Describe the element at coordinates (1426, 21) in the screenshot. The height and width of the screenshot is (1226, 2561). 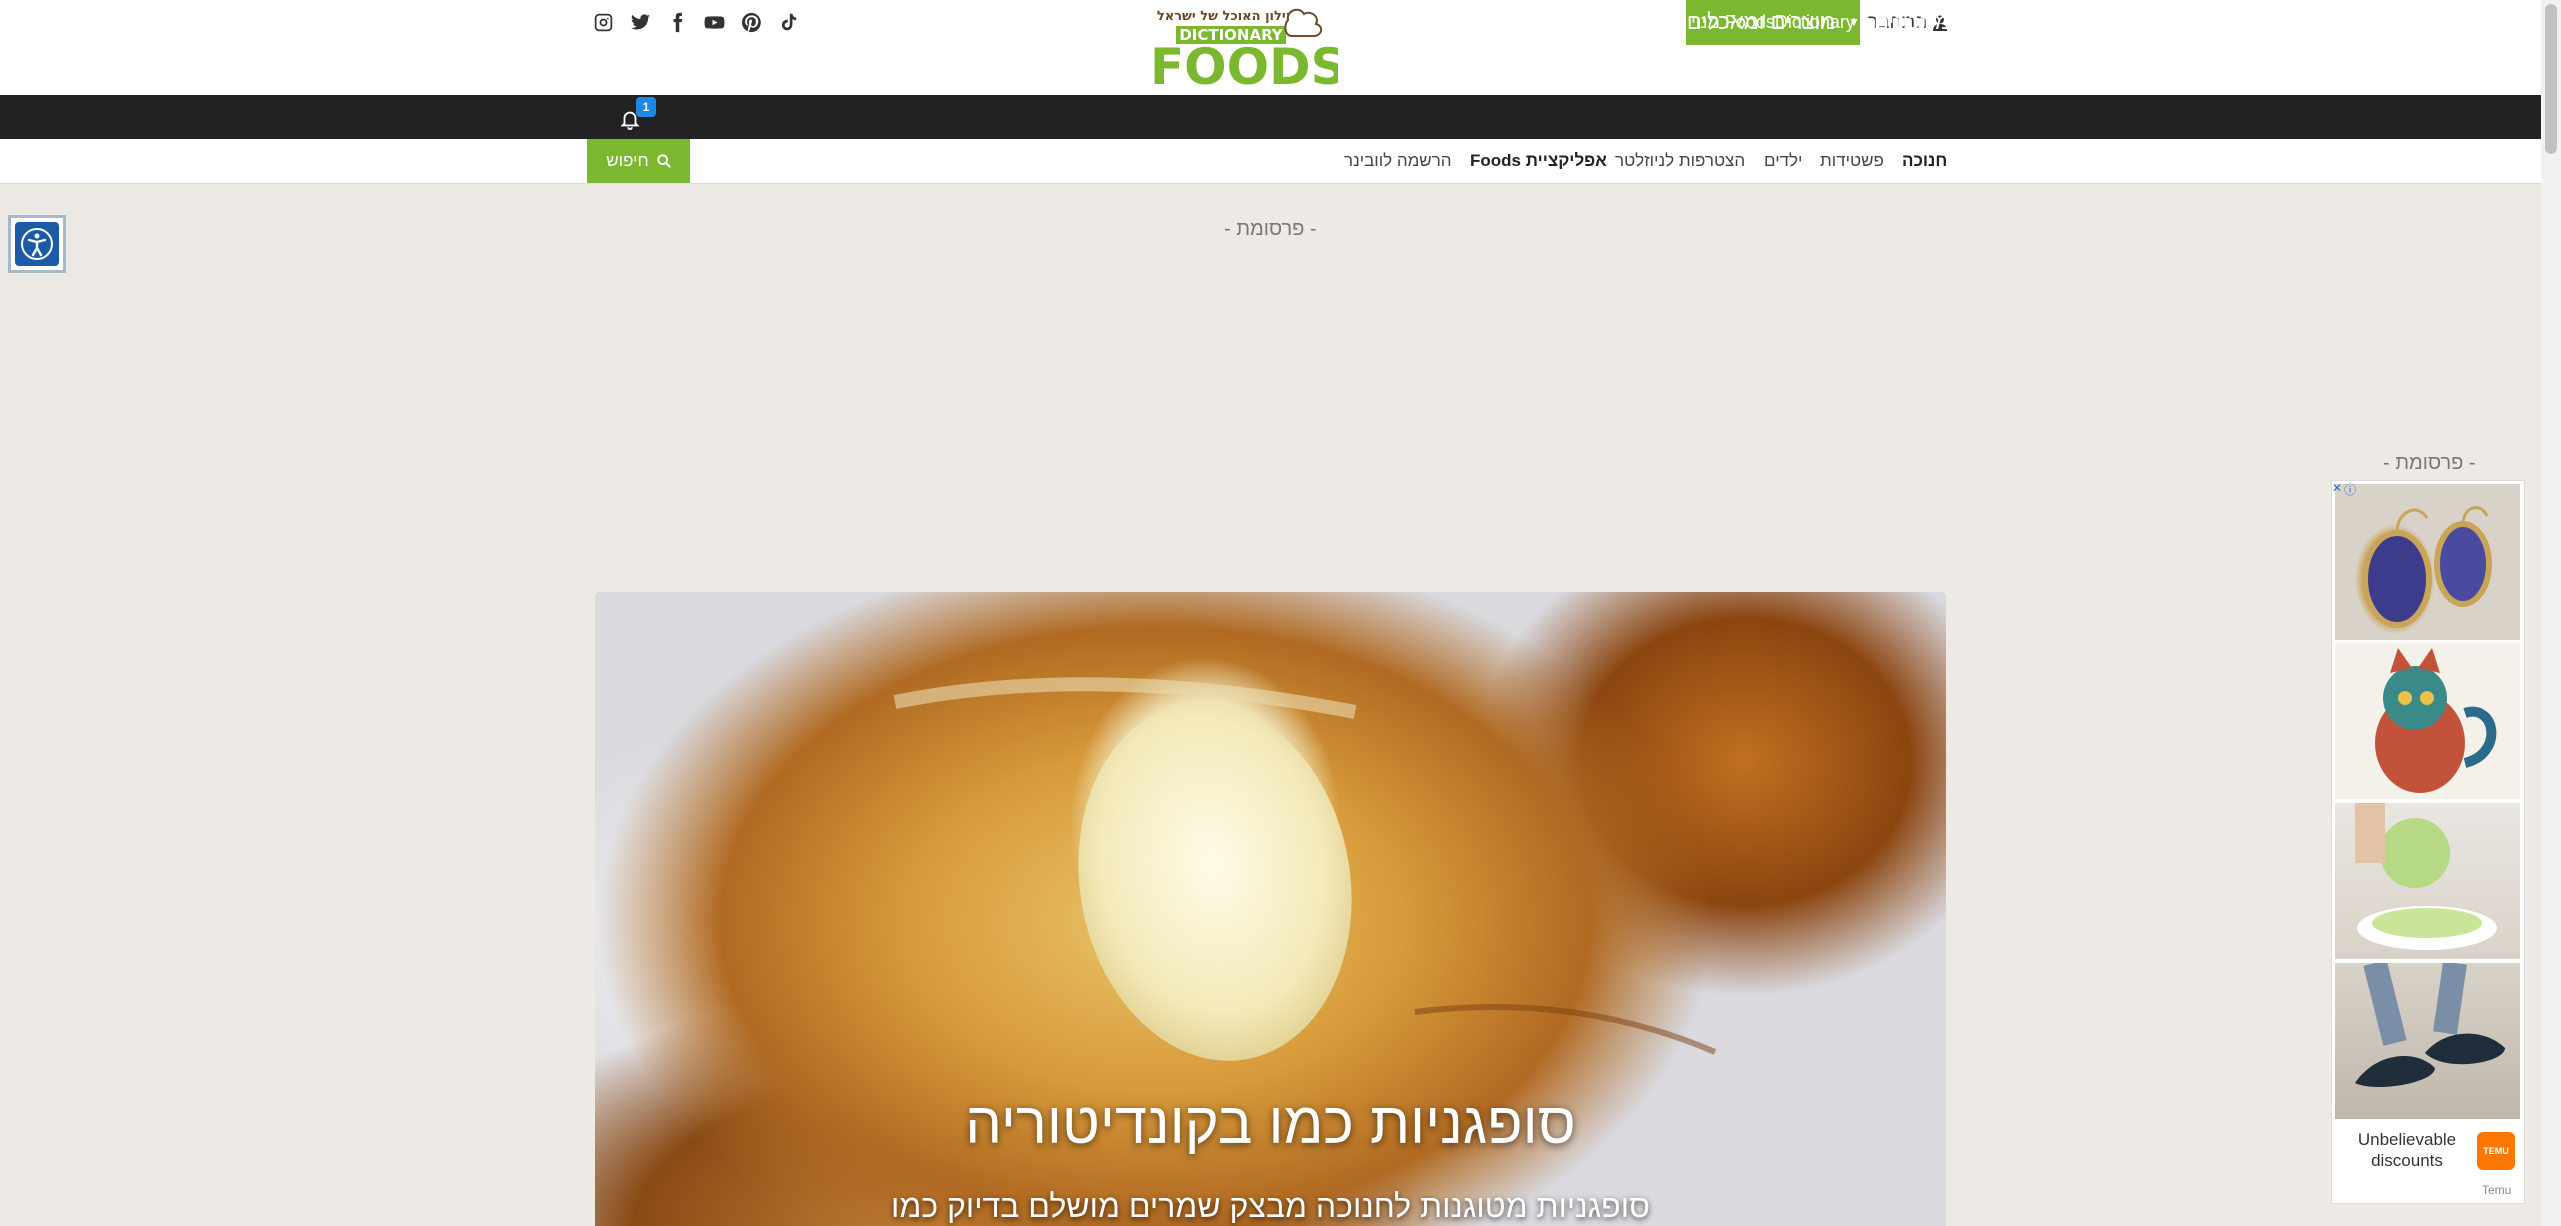
I see `nav-item-label: כתבות` at that location.